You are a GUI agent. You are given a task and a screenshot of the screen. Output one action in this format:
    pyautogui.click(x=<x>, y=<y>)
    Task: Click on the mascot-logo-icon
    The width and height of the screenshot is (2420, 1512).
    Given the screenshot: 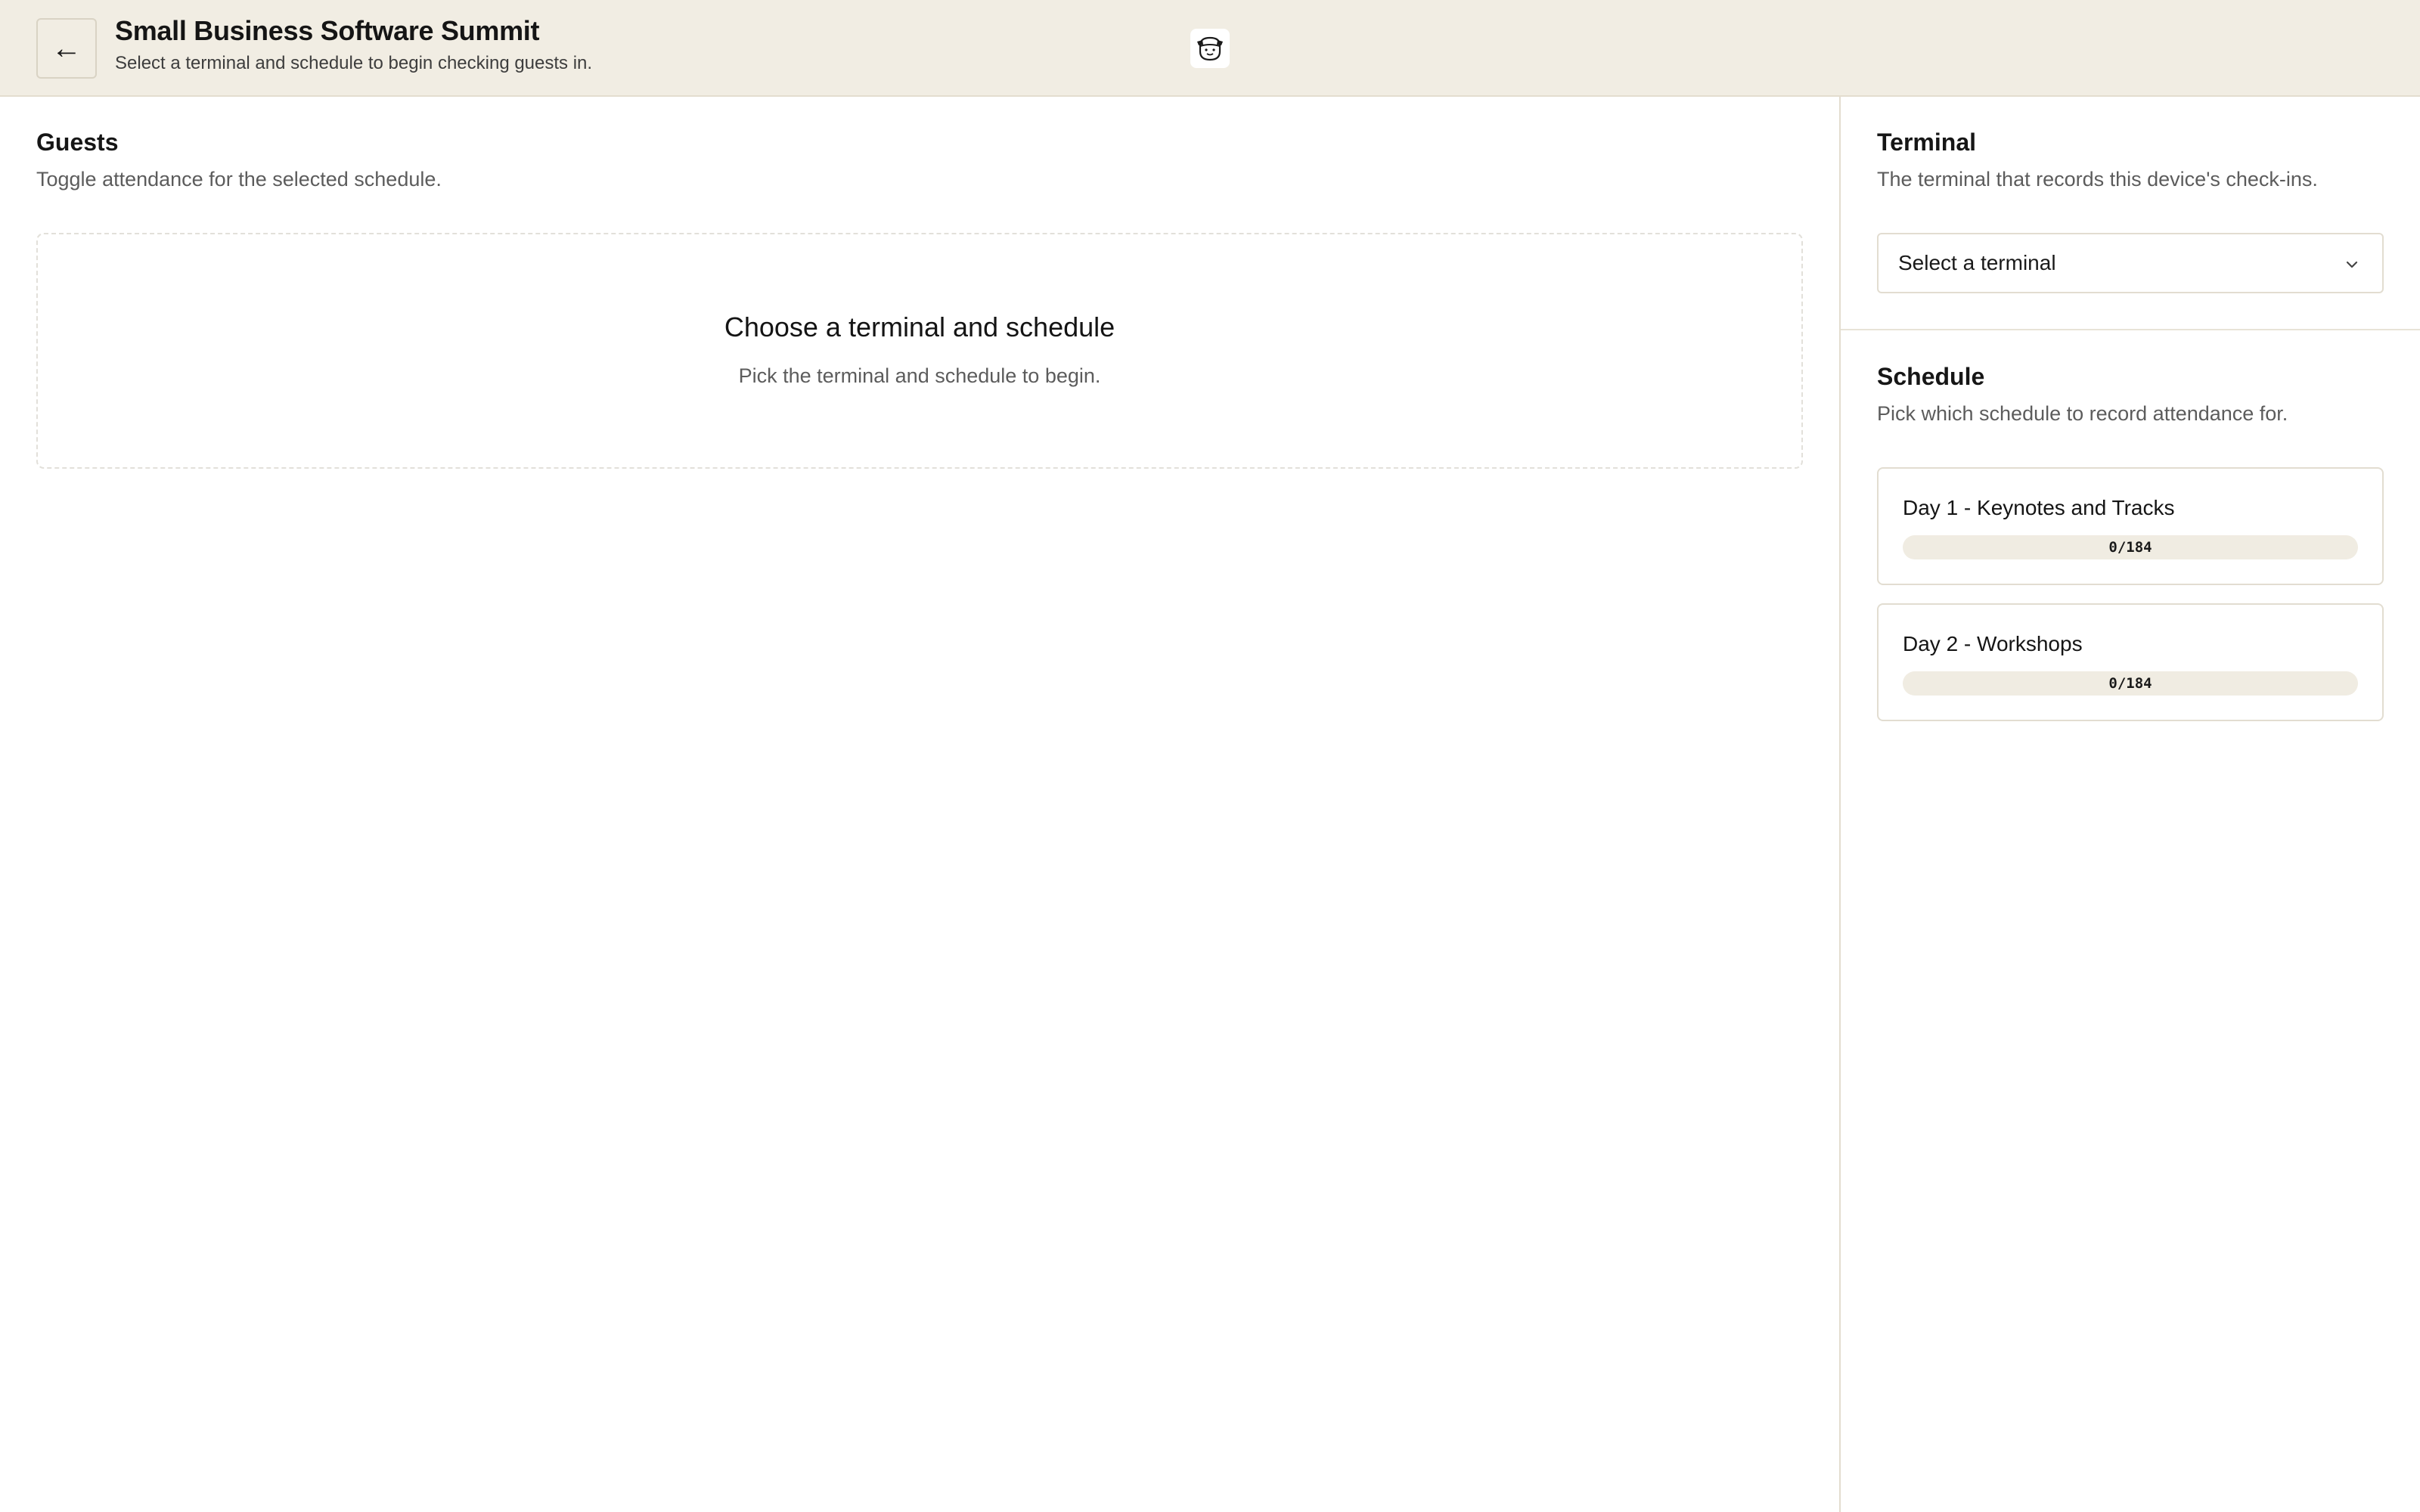 What is the action you would take?
    pyautogui.click(x=1210, y=48)
    